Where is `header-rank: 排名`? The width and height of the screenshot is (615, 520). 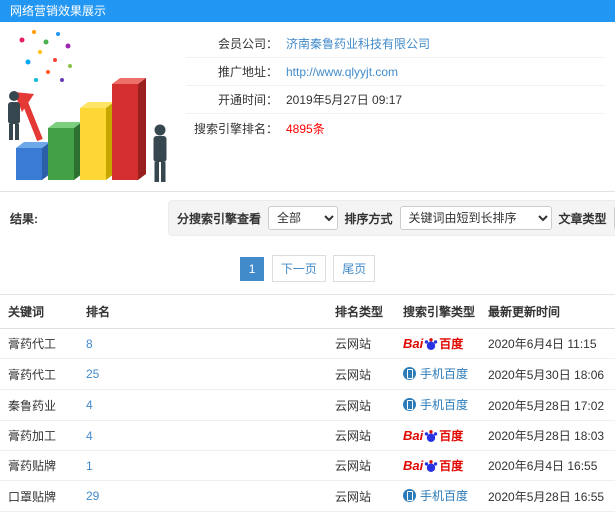 header-rank: 排名 is located at coordinates (204, 311).